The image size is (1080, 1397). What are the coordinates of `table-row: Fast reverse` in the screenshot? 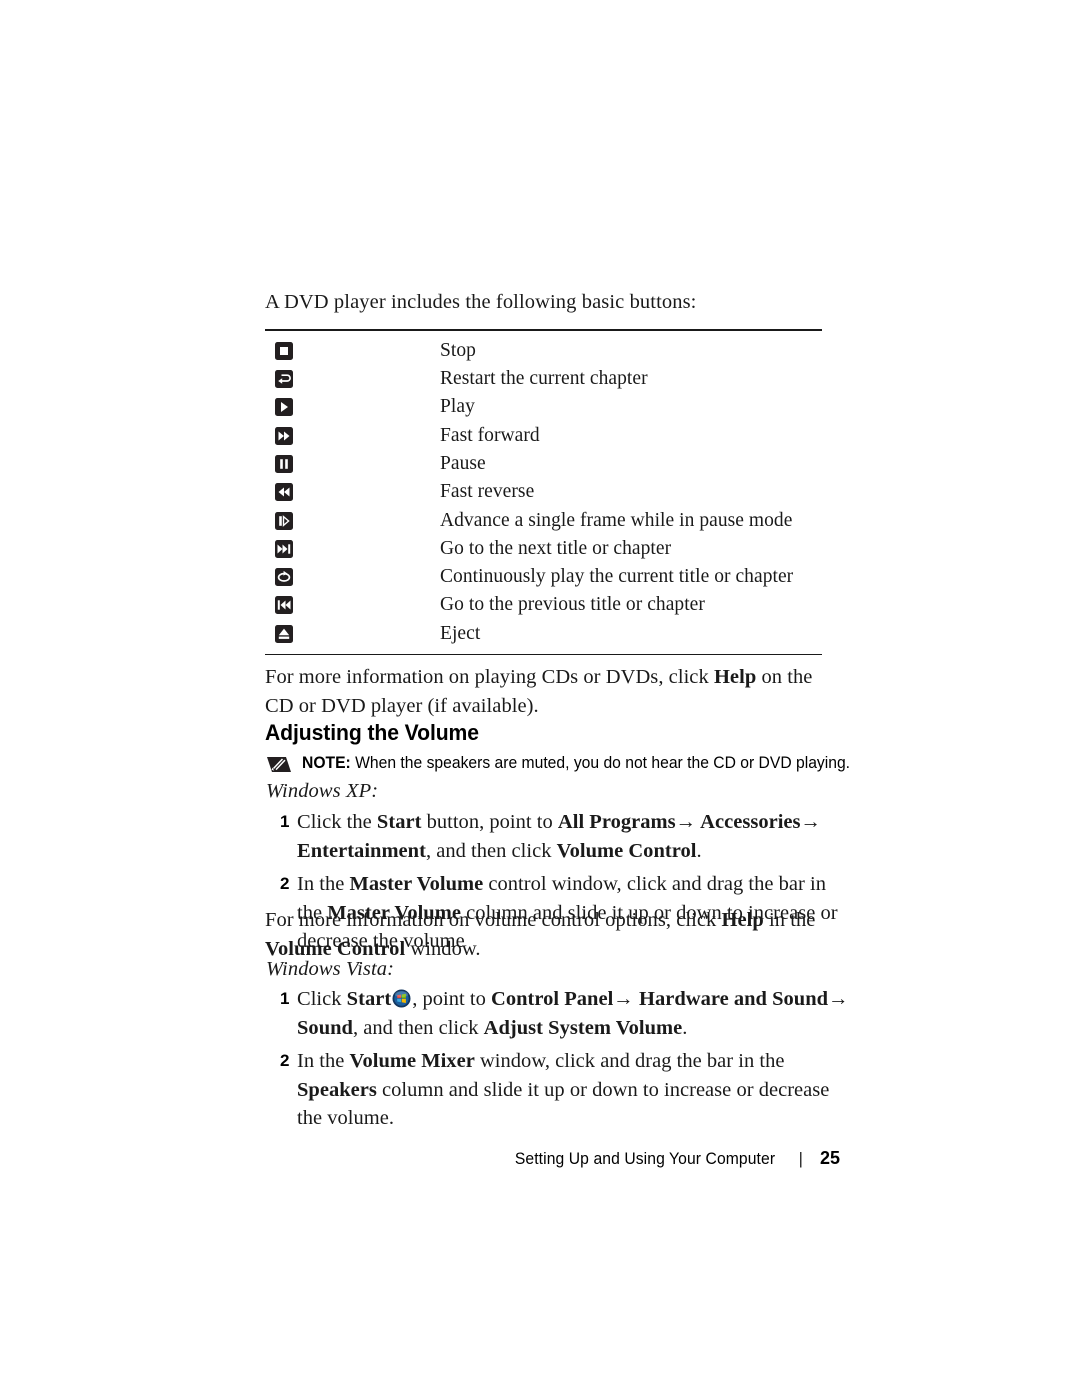 It's located at (543, 492).